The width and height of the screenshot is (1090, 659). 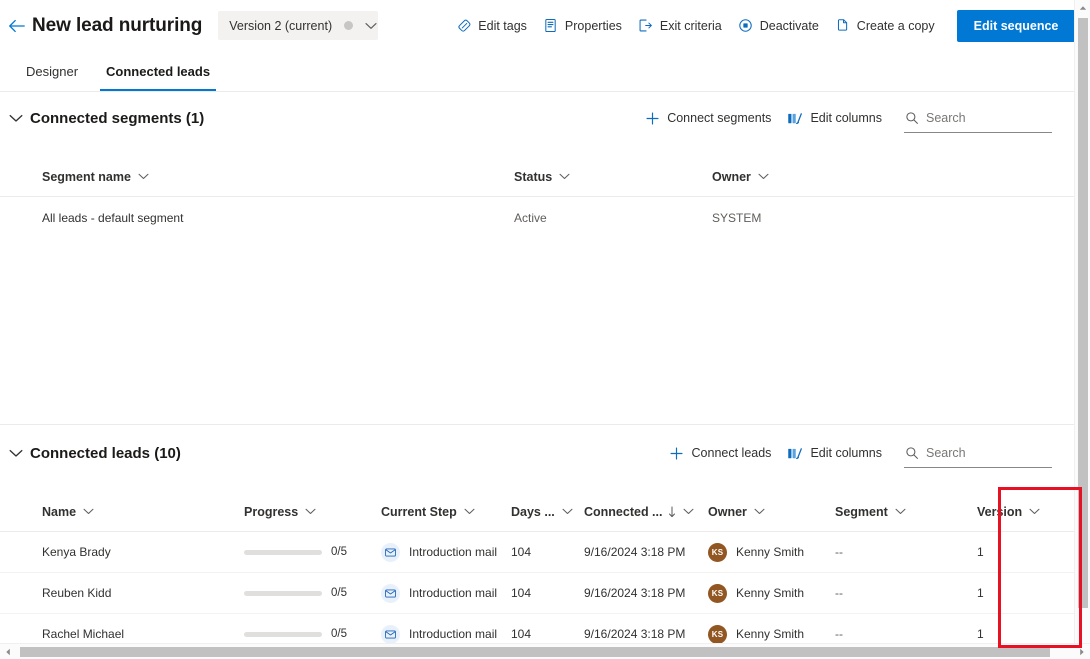 What do you see at coordinates (861, 511) in the screenshot?
I see `column-header-segment-label: Segment` at bounding box center [861, 511].